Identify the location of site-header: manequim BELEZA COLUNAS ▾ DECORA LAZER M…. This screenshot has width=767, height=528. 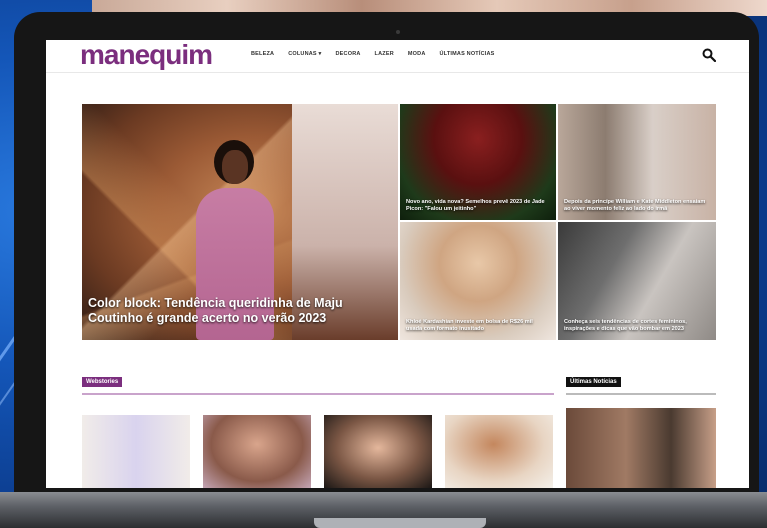
(397, 56).